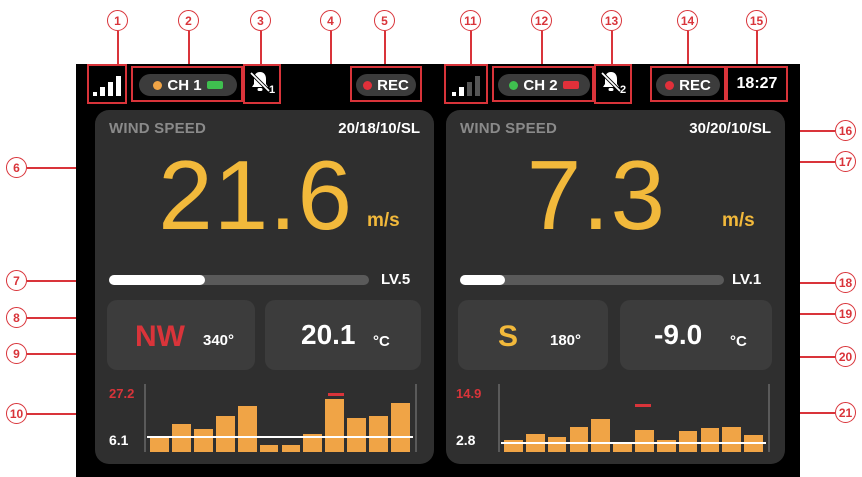  Describe the element at coordinates (633, 443) in the screenshot. I see `right-average-line` at that location.